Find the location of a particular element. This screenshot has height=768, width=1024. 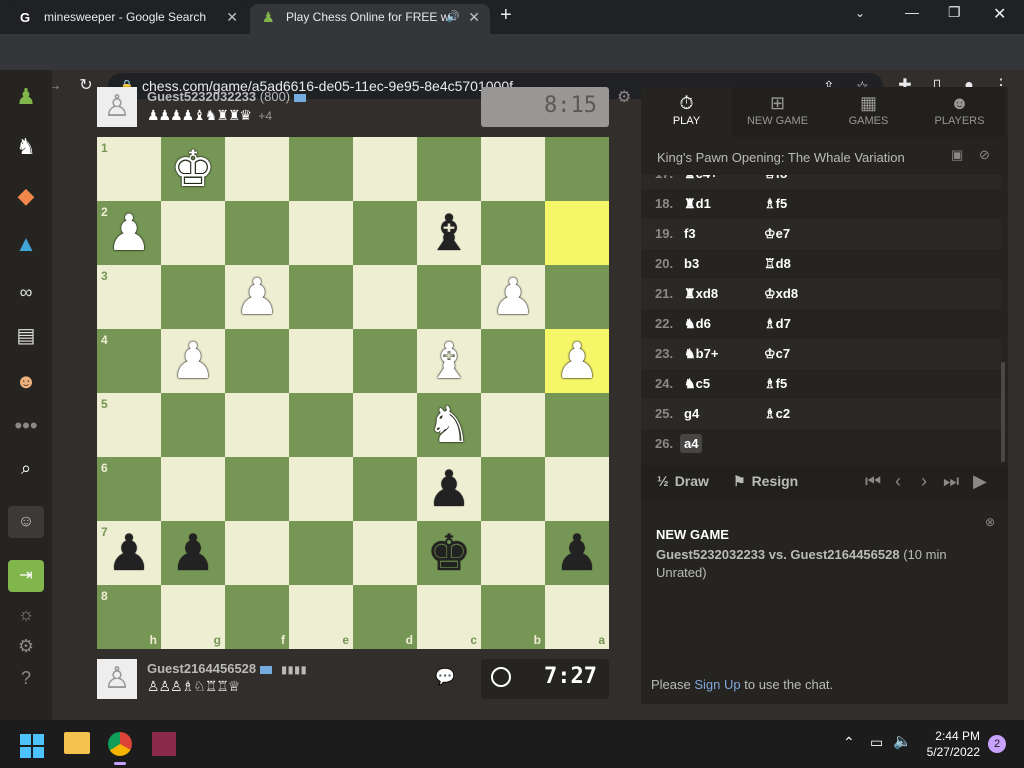

square-d8: d is located at coordinates (385, 617).